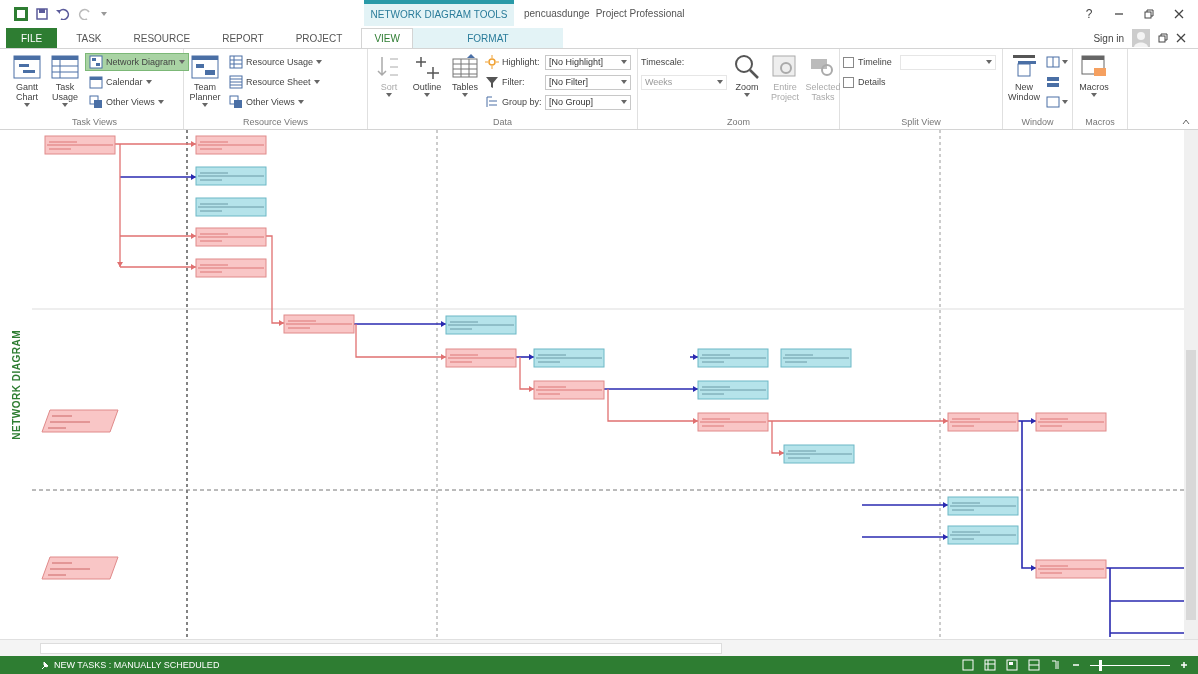 The width and height of the screenshot is (1198, 674). I want to click on checkbox-label: Details, so click(872, 82).